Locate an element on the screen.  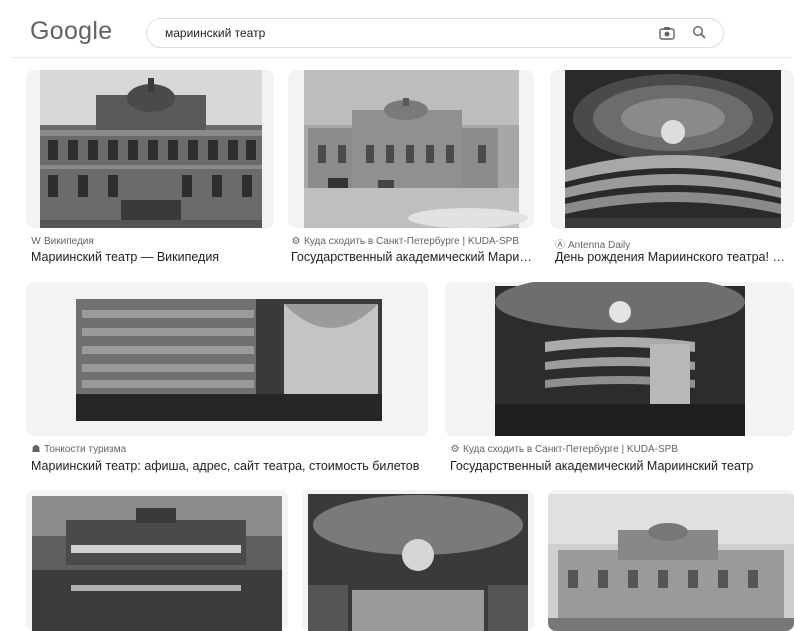
theatre-auditorium-image is located at coordinates (672, 149).